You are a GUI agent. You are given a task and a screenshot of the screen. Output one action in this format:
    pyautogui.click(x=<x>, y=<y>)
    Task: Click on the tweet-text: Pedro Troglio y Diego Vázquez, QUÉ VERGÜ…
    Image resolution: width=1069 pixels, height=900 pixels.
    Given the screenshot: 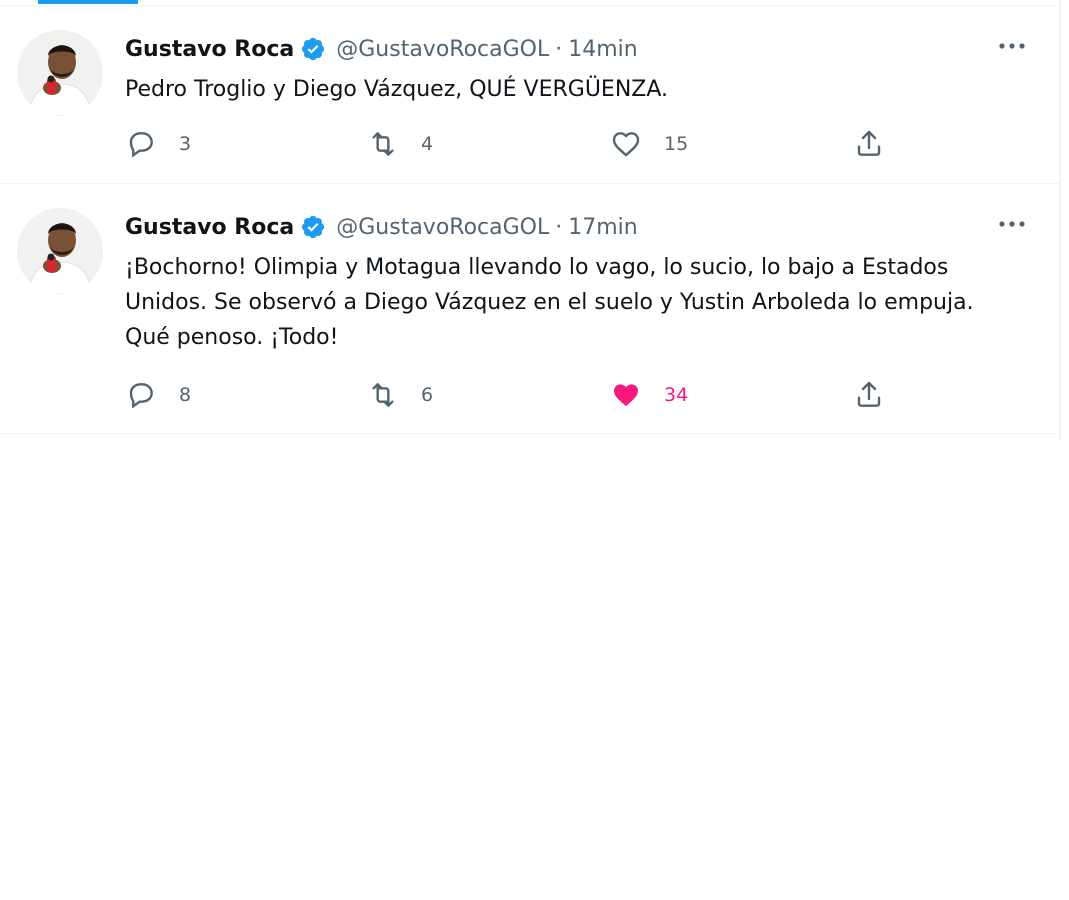 What is the action you would take?
    pyautogui.click(x=397, y=89)
    